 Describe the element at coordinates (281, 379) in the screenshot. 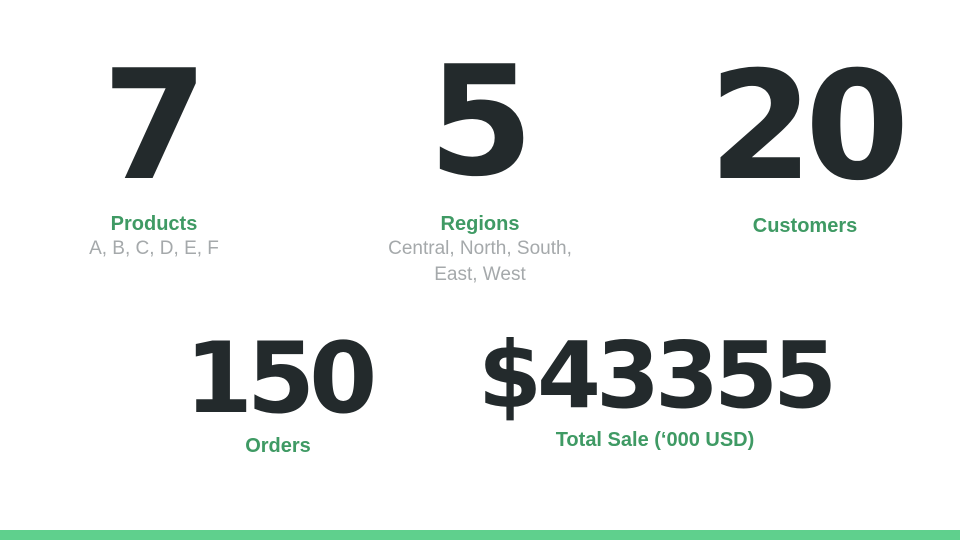

I see `orders-value: 150` at that location.